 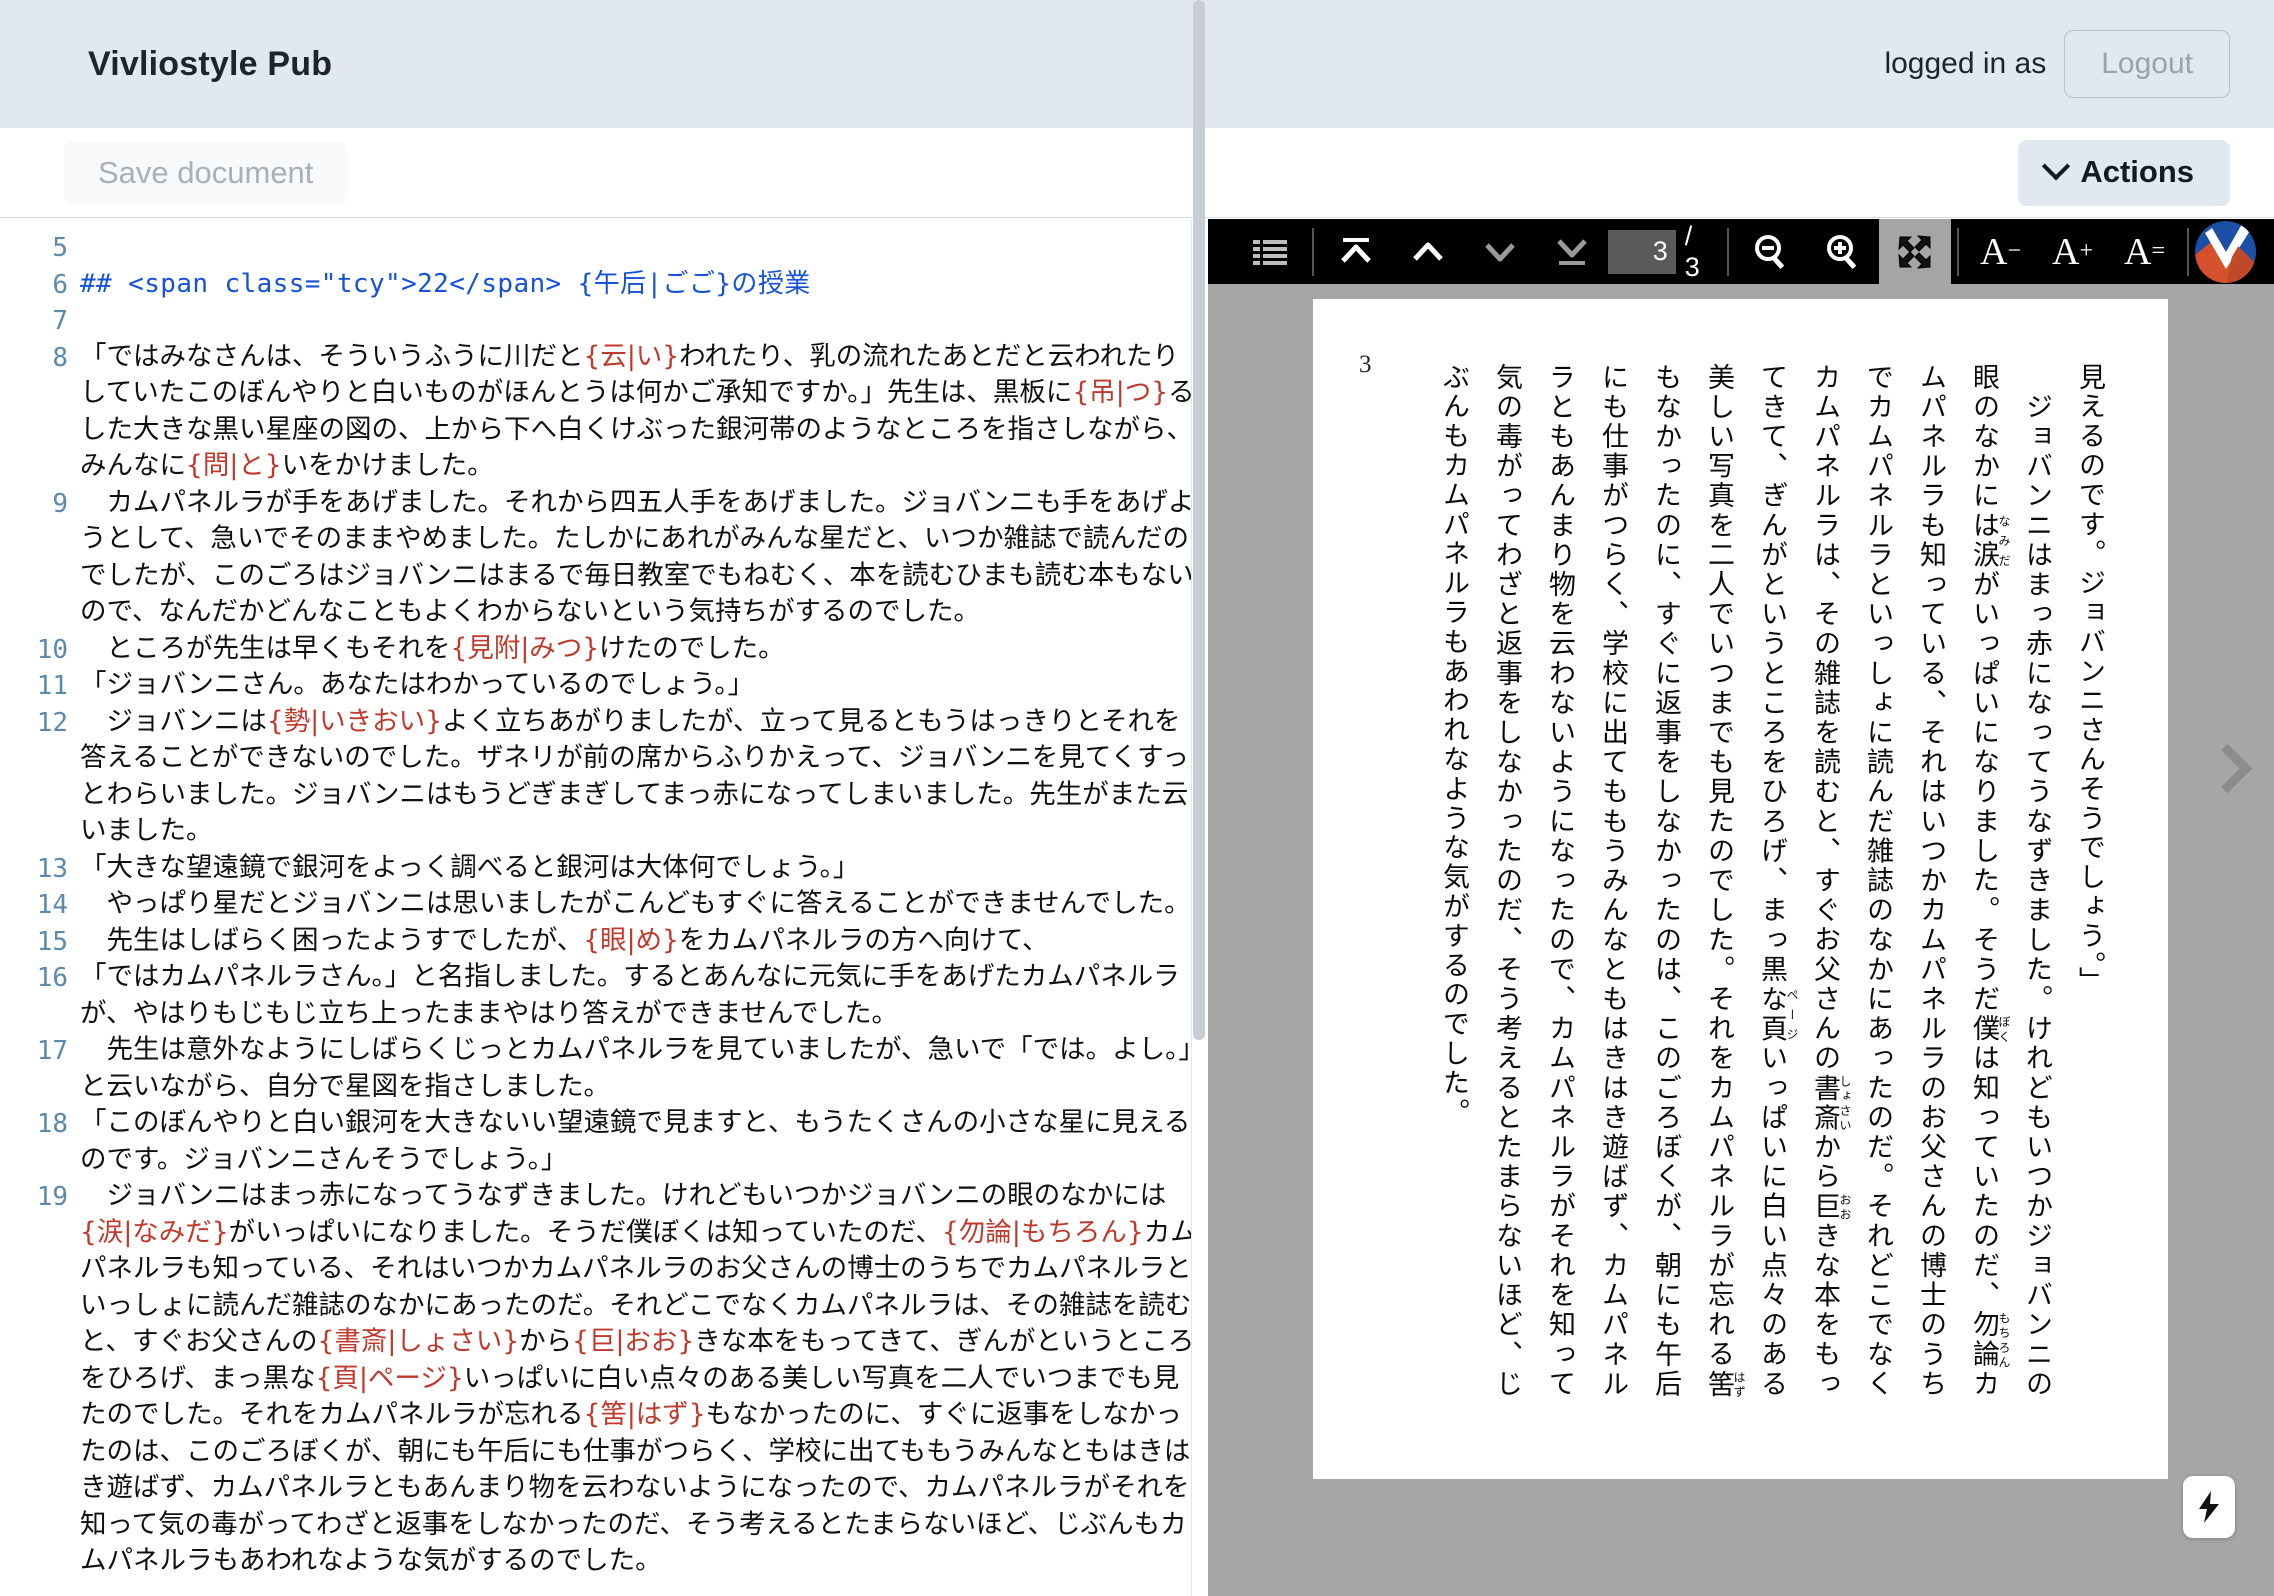 I want to click on fit-to-screen-icon, so click(x=1914, y=251).